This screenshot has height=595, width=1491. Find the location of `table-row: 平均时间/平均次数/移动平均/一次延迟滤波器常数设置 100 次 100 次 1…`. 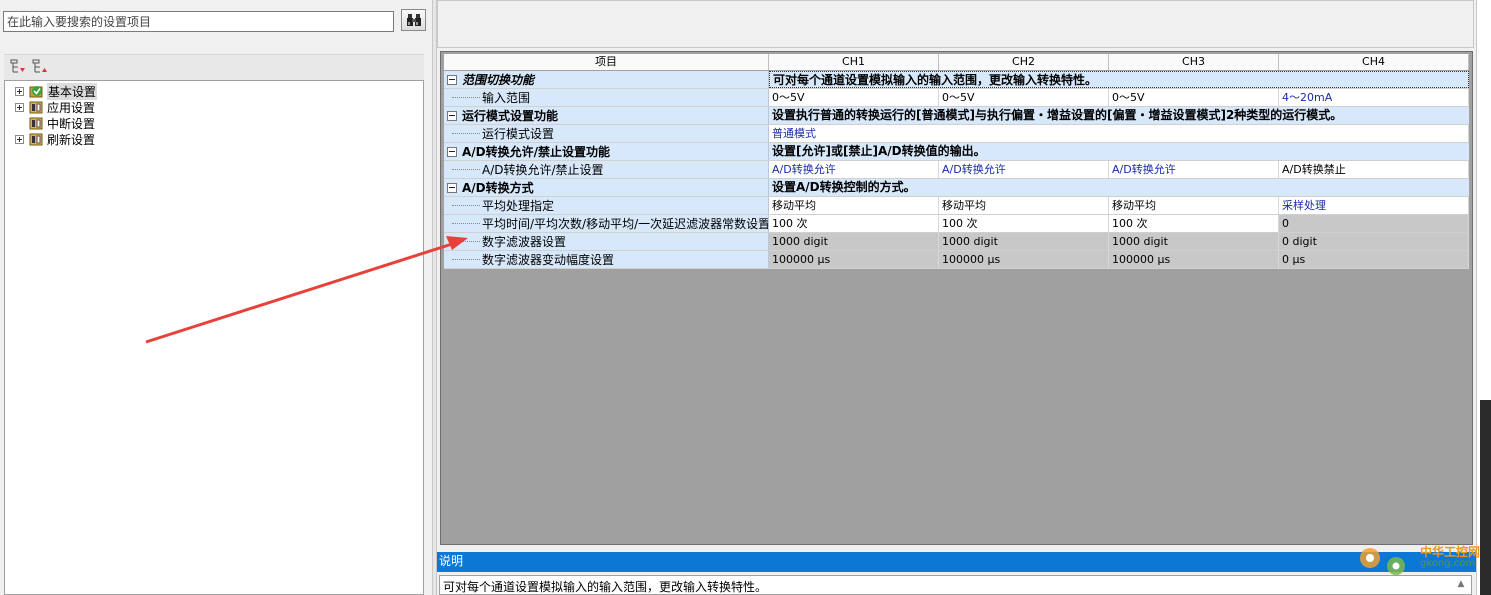

table-row: 平均时间/平均次数/移动平均/一次延迟滤波器常数设置 100 次 100 次 1… is located at coordinates (956, 224).